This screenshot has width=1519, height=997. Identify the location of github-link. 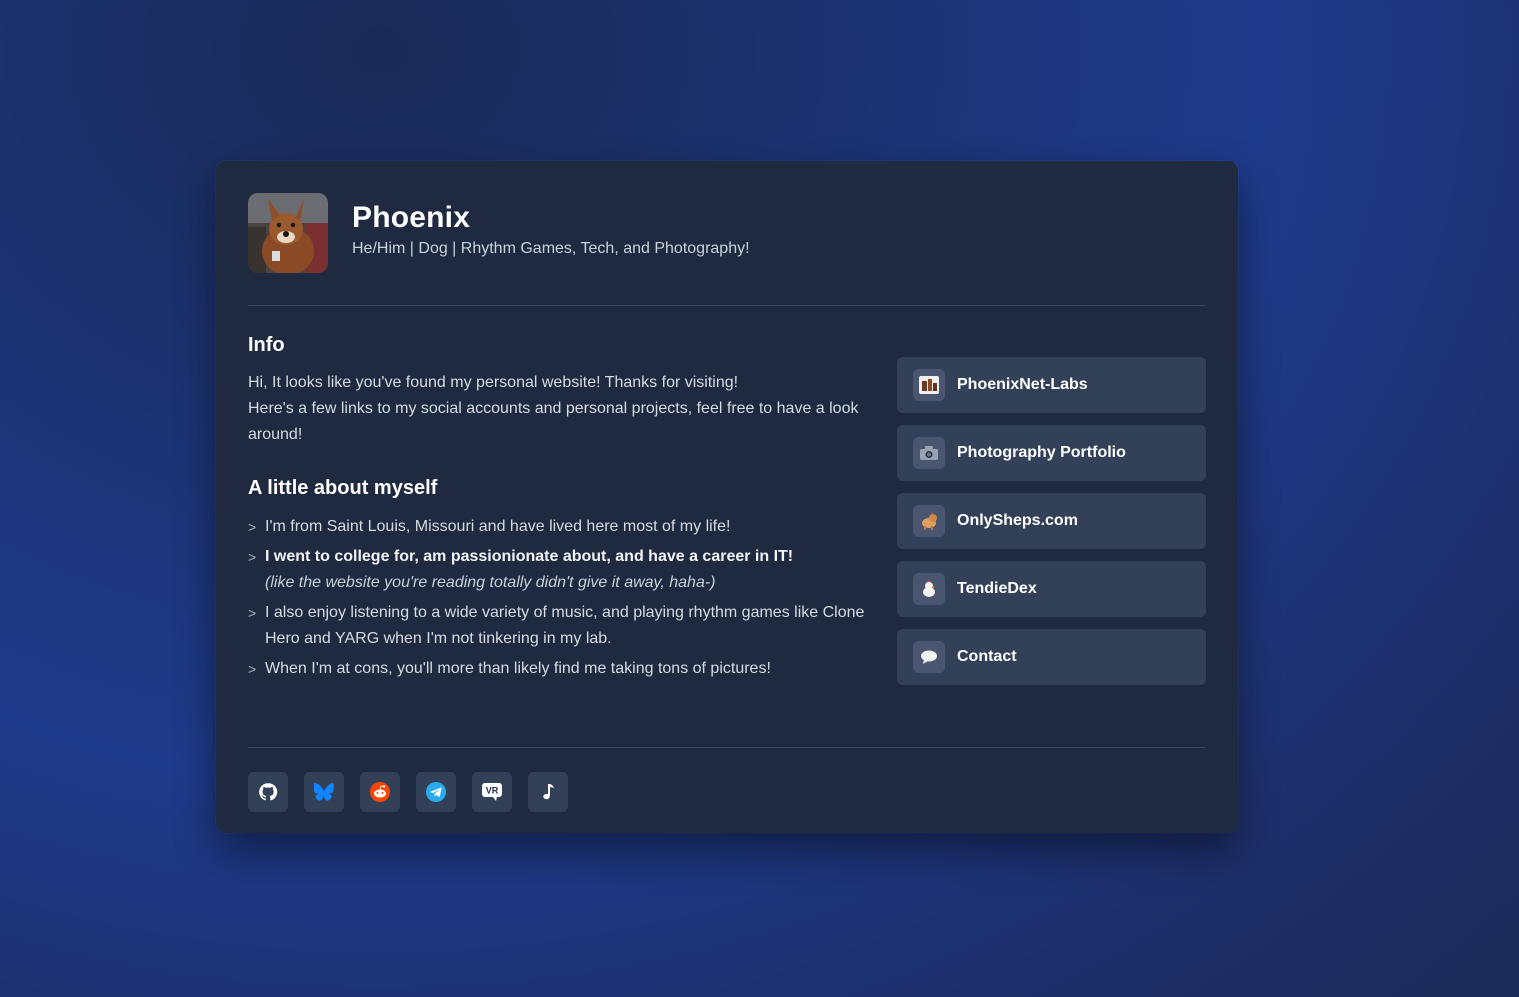
(268, 792).